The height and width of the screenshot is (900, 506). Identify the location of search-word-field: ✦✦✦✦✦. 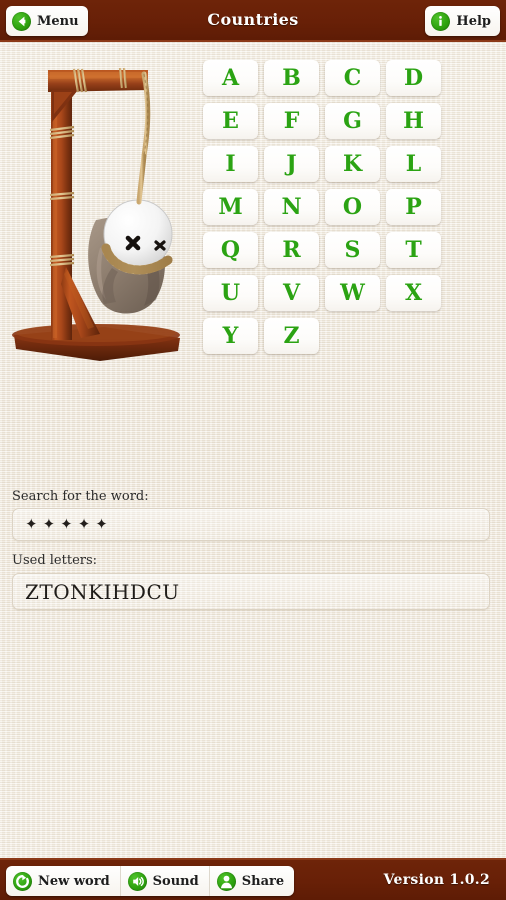
(251, 524).